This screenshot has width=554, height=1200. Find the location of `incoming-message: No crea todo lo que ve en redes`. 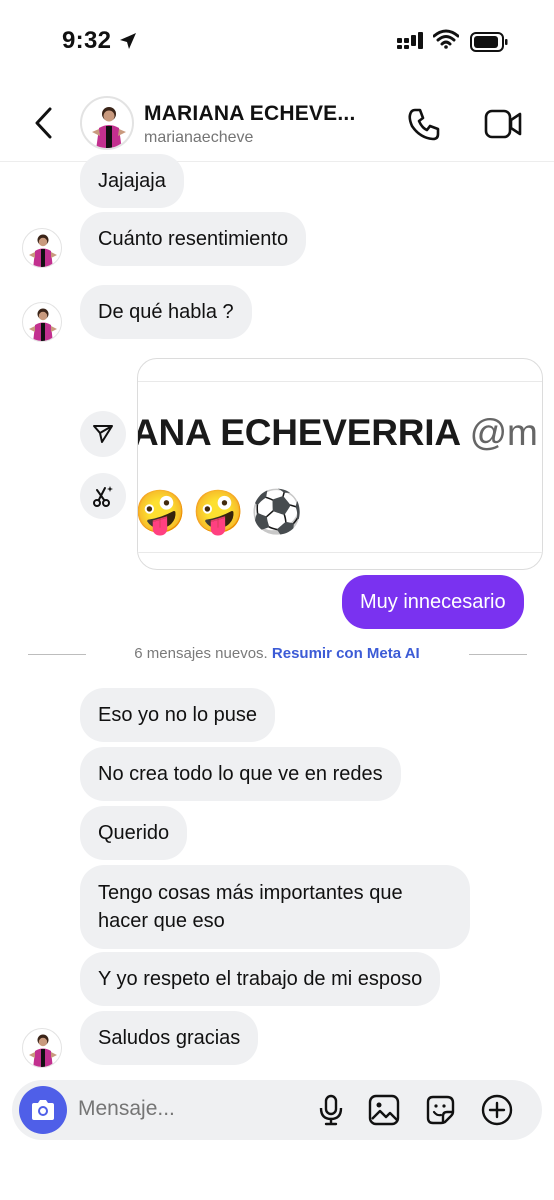

incoming-message: No crea todo lo que ve en redes is located at coordinates (240, 774).